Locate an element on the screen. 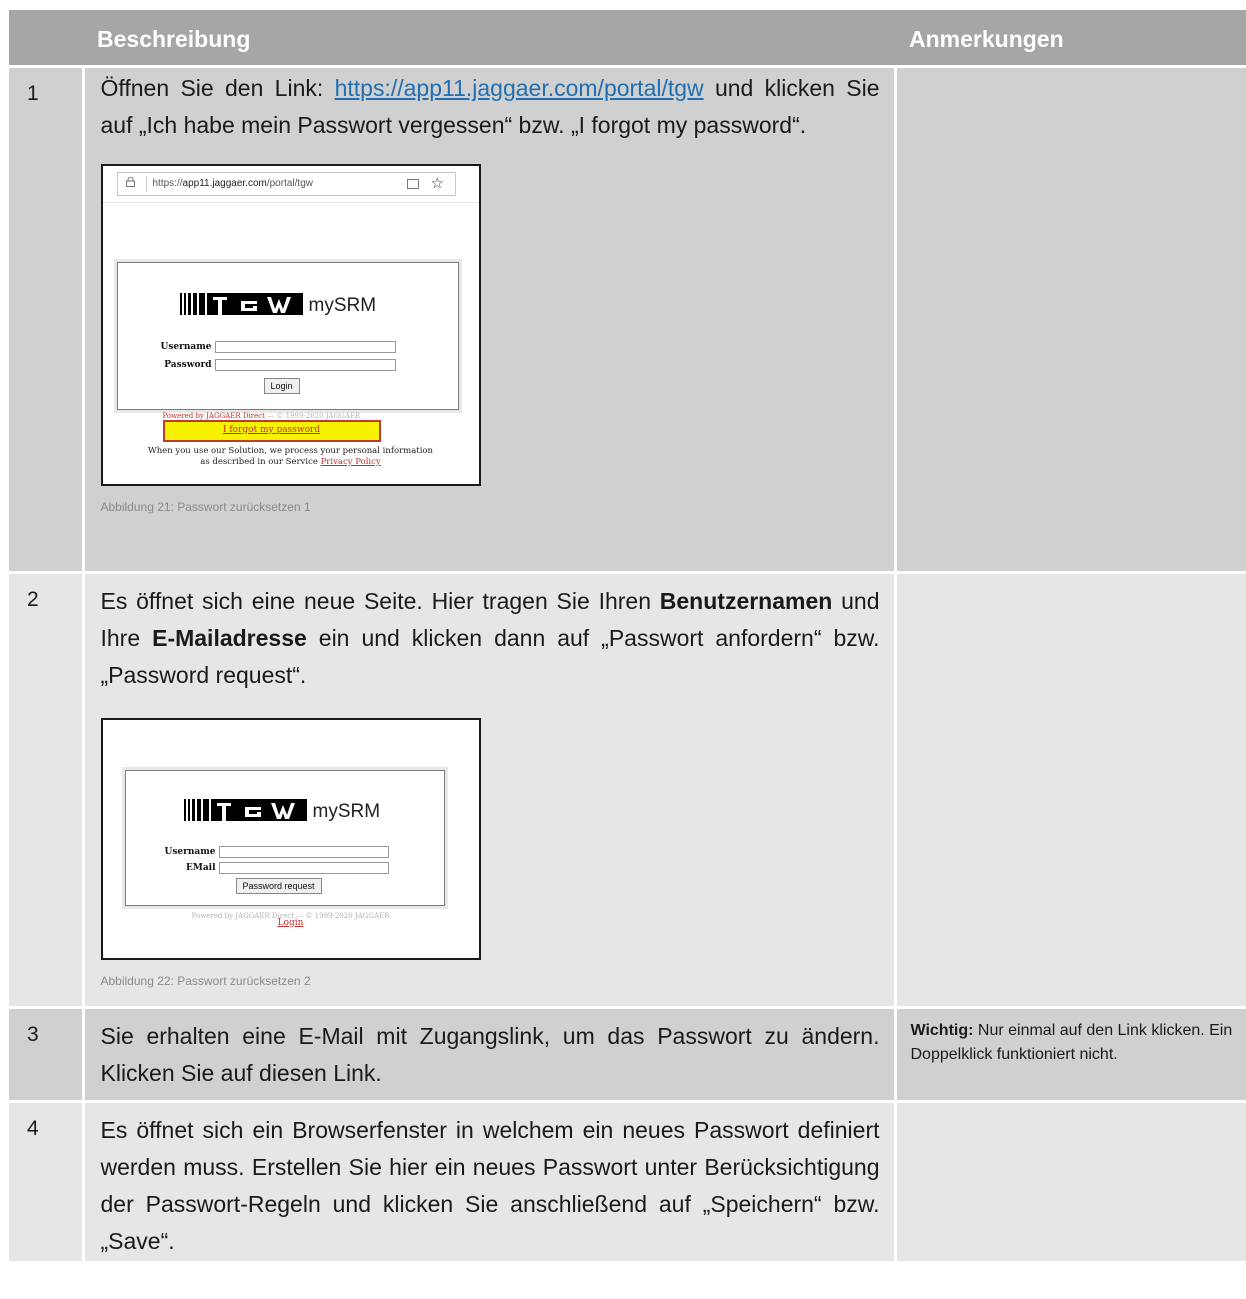 This screenshot has height=1299, width=1246. header-number is located at coordinates (46, 38).